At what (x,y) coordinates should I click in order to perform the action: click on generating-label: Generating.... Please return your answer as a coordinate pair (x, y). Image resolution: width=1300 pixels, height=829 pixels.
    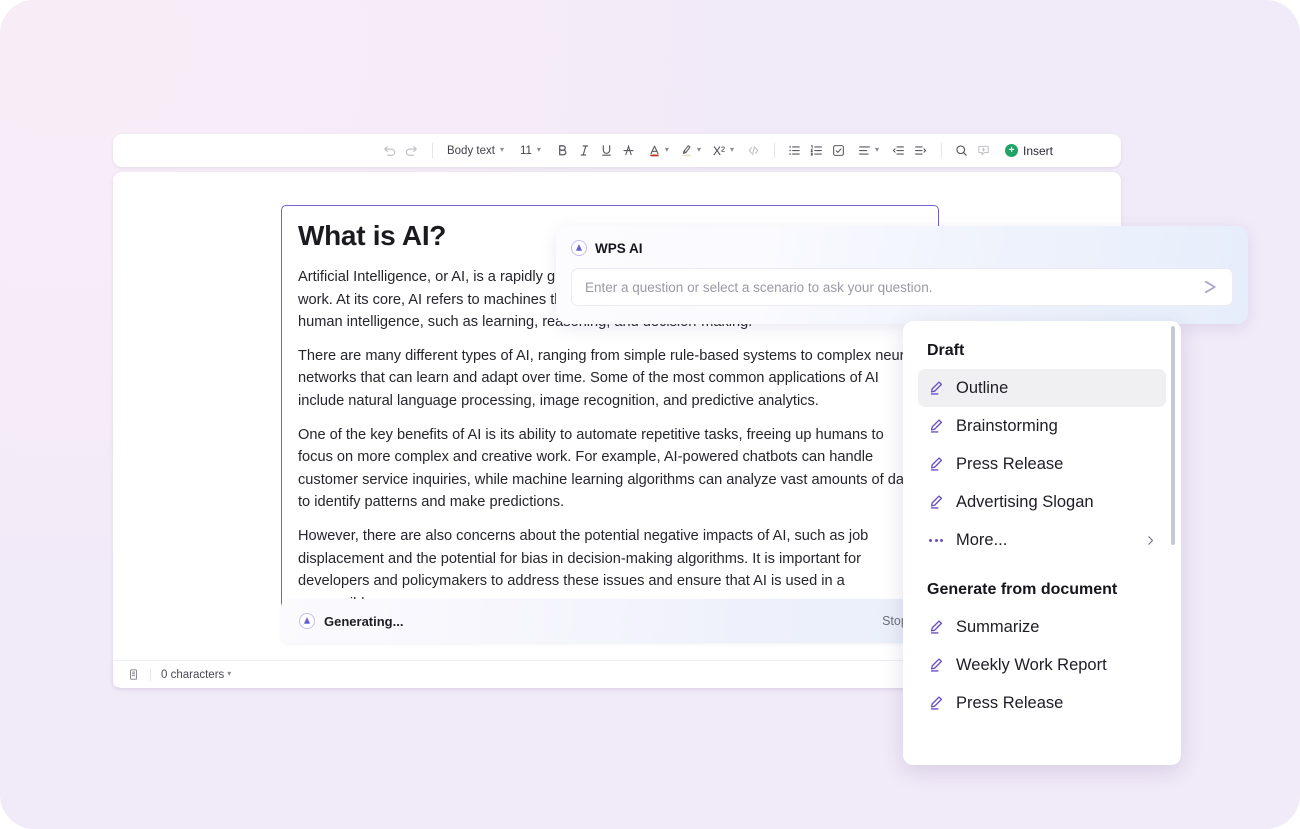
    Looking at the image, I should click on (364, 621).